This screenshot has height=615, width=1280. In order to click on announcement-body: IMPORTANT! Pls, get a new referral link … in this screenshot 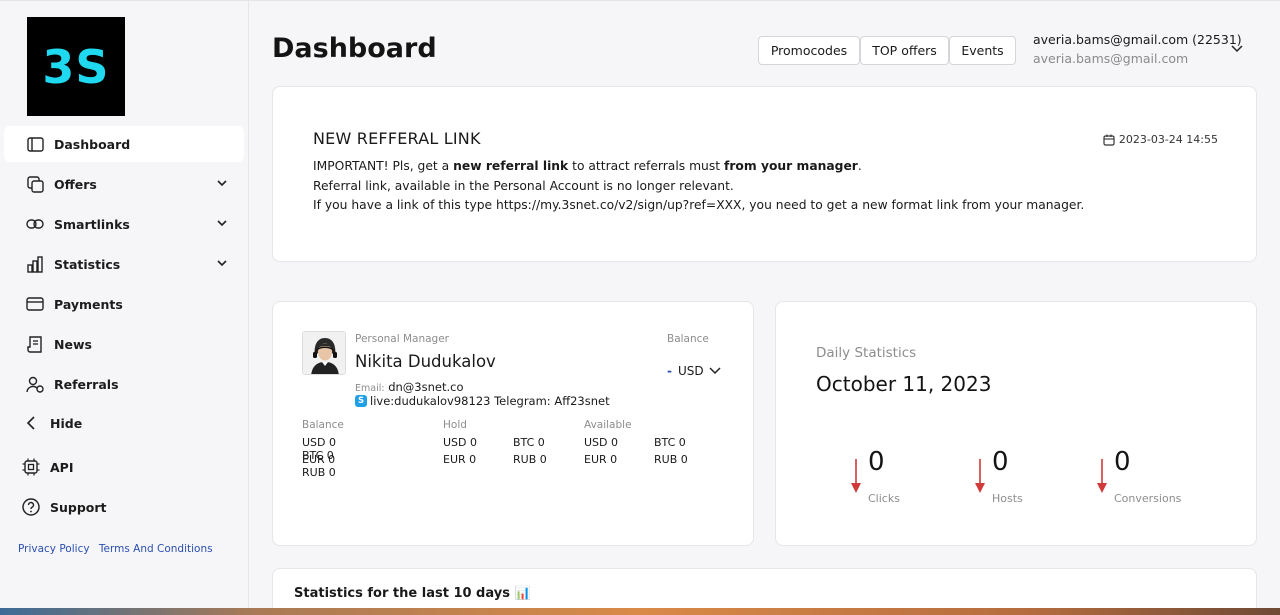, I will do `click(698, 186)`.